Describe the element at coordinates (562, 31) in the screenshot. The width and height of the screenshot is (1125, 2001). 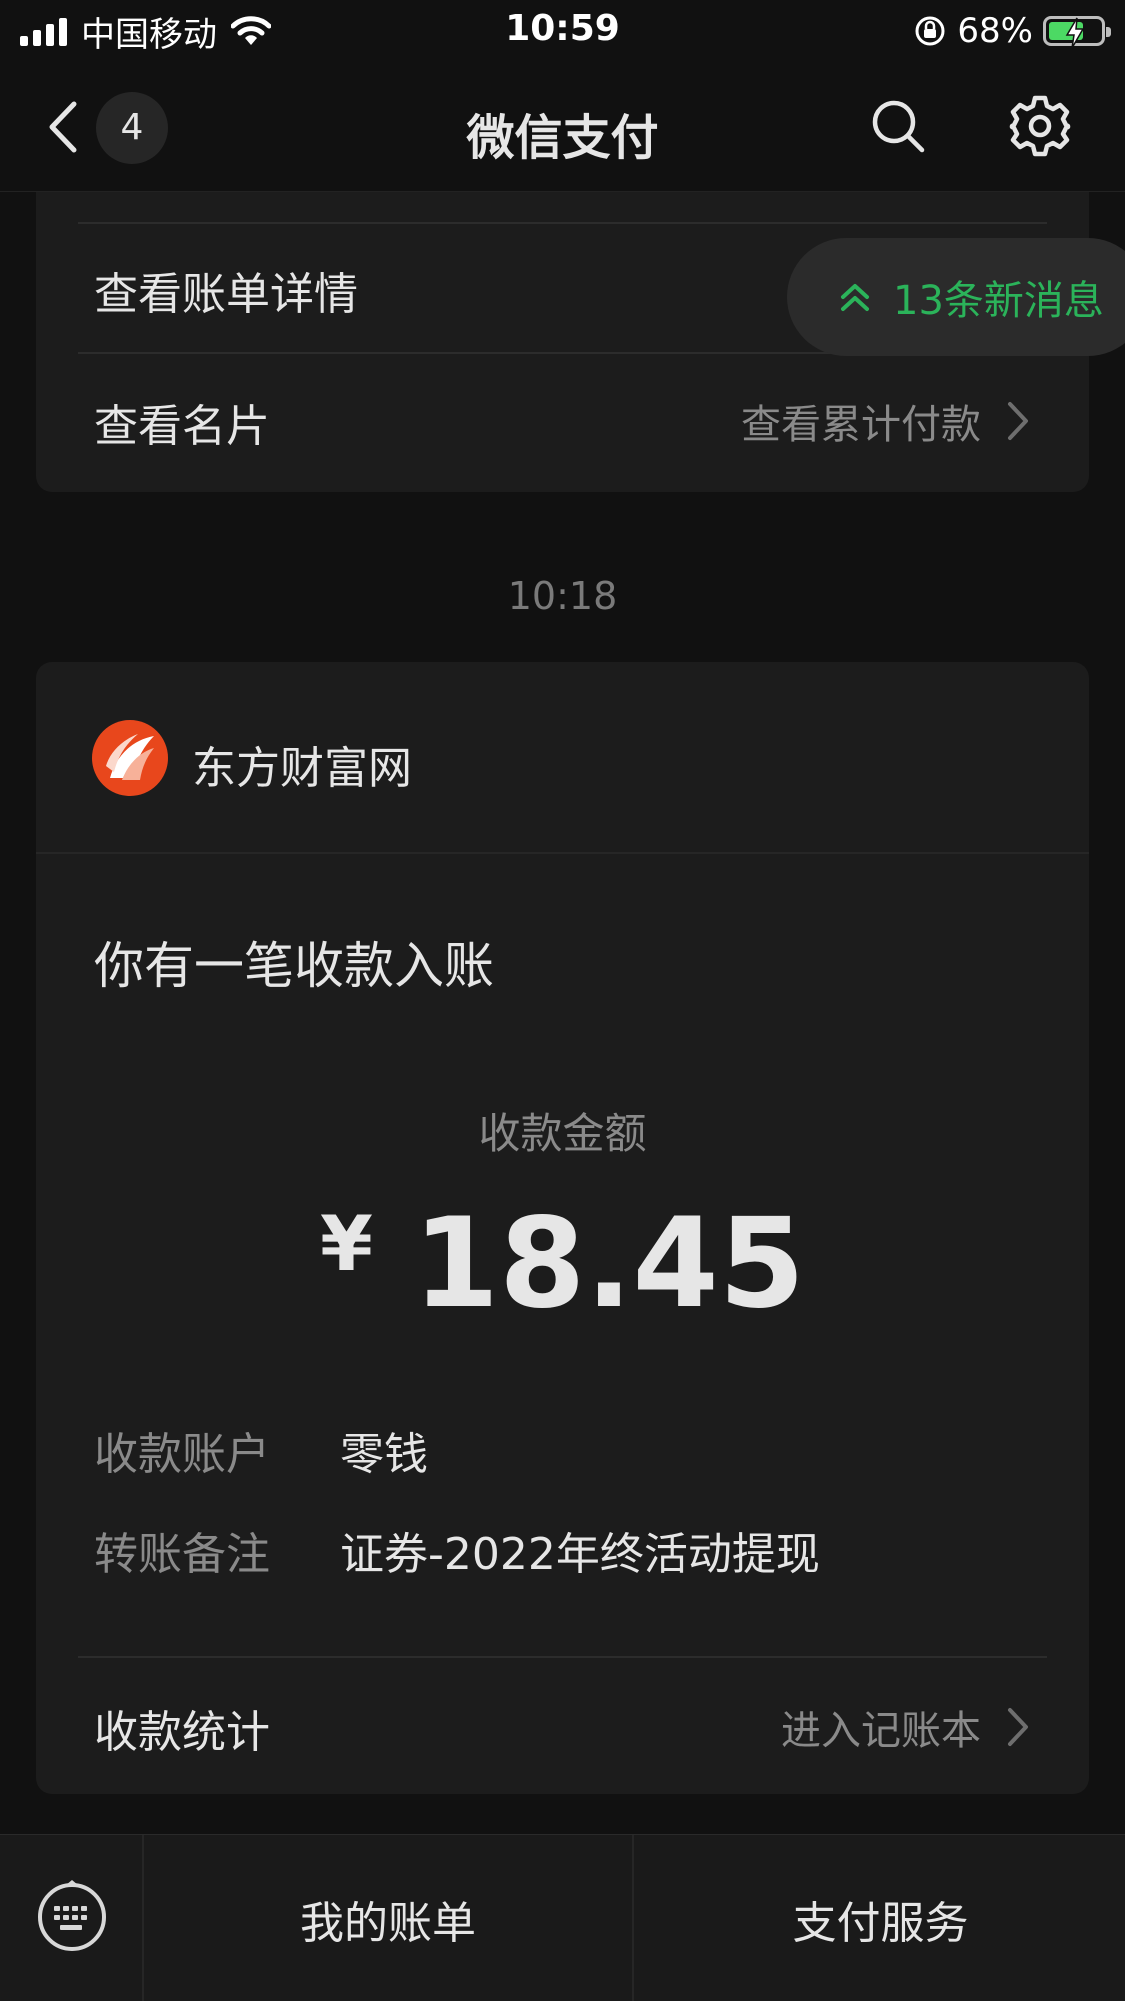
I see `status-bar: 中国移动 10:59 68%` at that location.